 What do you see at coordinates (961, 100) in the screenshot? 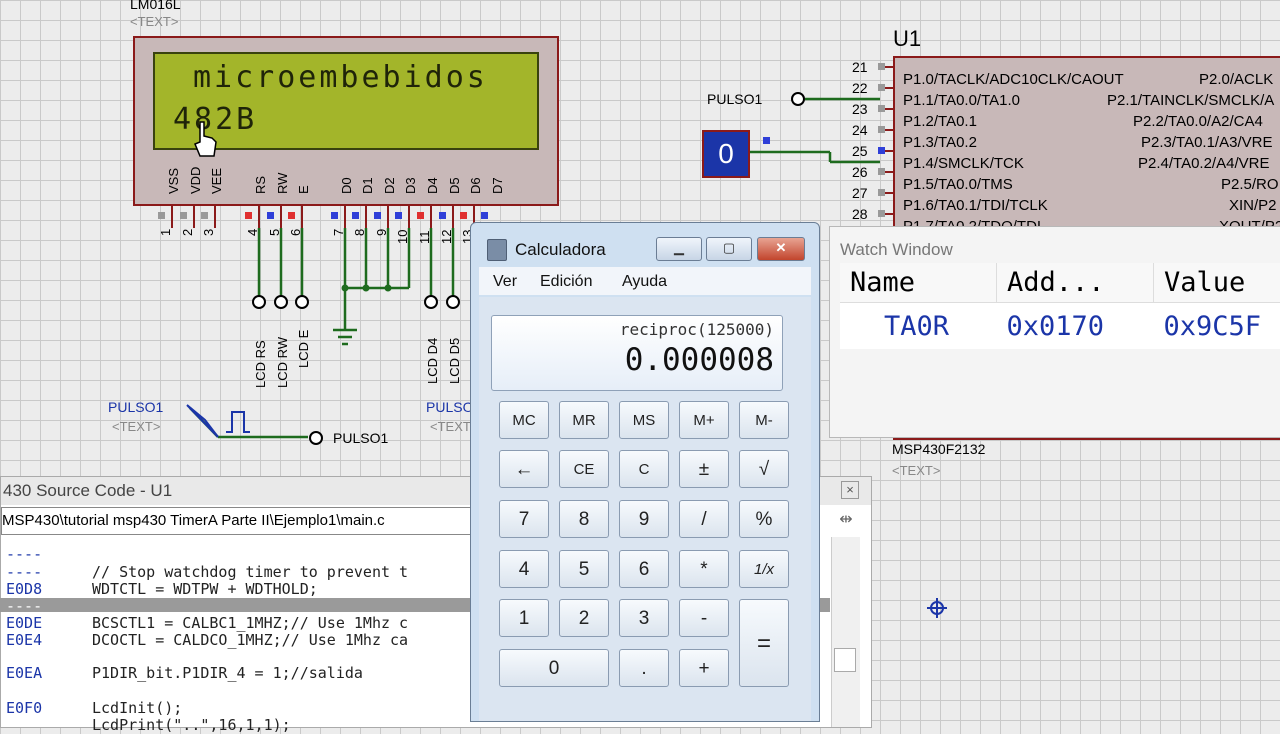
I see `mcu-pin-22: P1.1/TA0.0/TA1.0` at bounding box center [961, 100].